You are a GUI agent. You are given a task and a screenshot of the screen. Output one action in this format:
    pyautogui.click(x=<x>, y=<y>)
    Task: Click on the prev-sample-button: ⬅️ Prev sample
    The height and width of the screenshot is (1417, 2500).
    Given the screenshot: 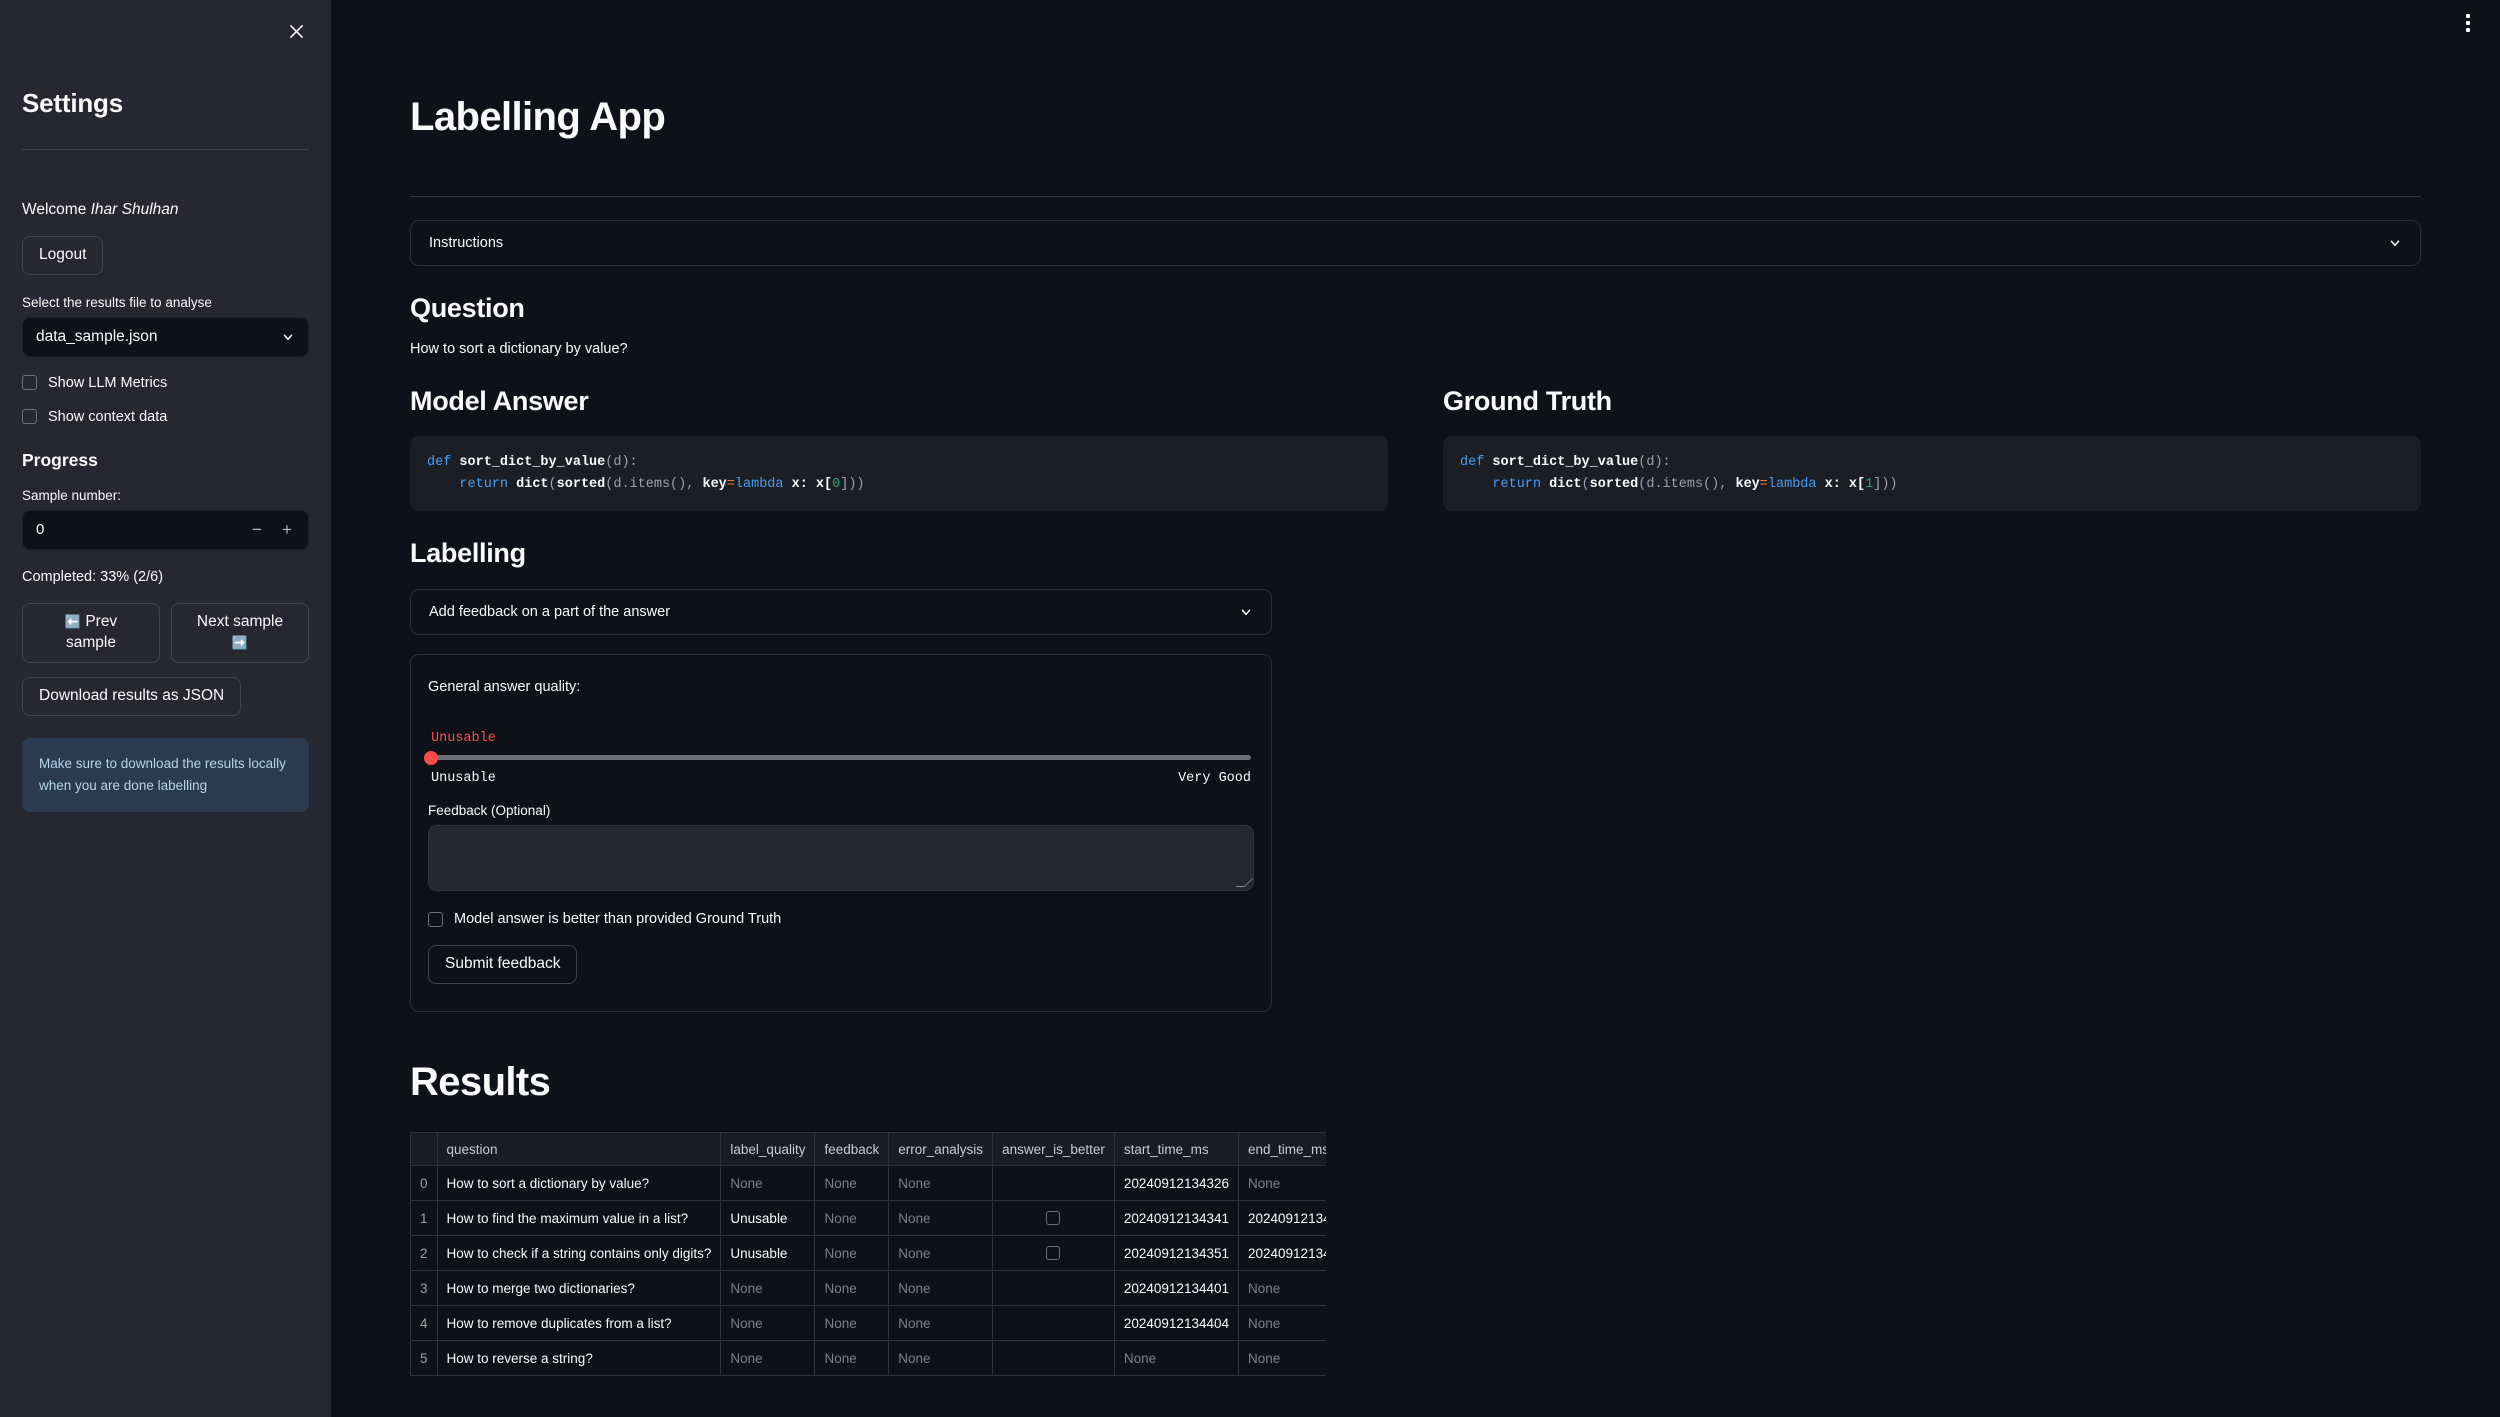 What is the action you would take?
    pyautogui.click(x=91, y=632)
    